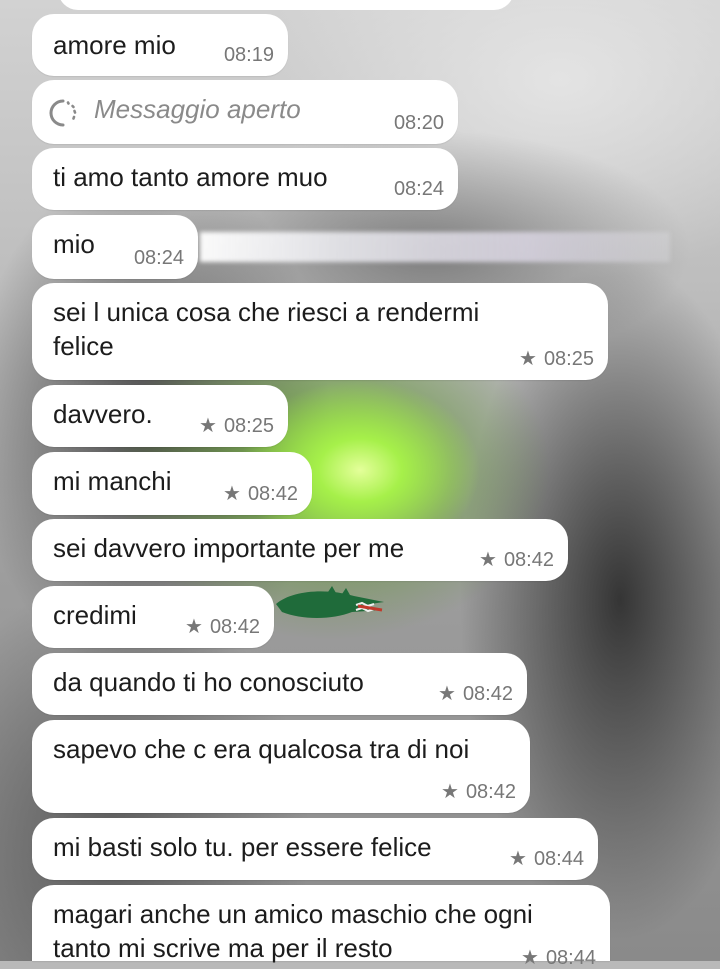 The width and height of the screenshot is (720, 969). What do you see at coordinates (153, 617) in the screenshot?
I see `message-bubble: credimi ★ 08:42` at bounding box center [153, 617].